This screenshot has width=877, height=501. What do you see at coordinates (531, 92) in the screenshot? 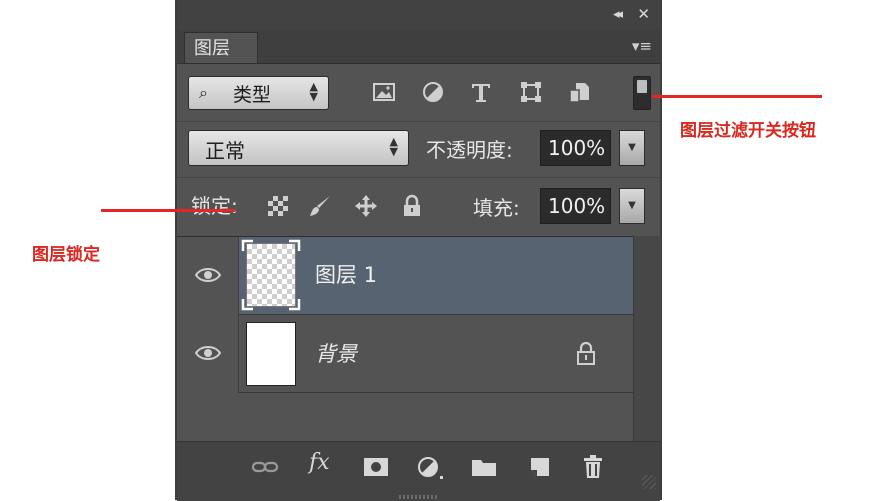
I see `shape-filter-icon` at bounding box center [531, 92].